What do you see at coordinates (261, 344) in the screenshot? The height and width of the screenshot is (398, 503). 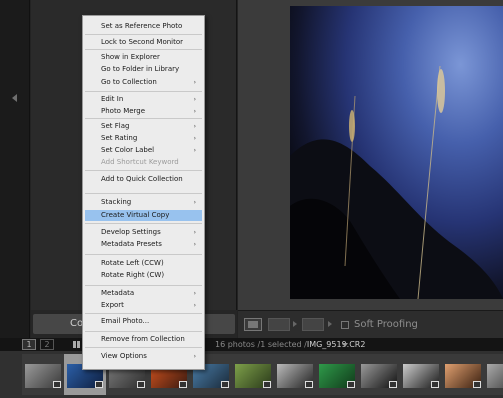 I see `photo-count-text: 16 photos /1 selected /` at bounding box center [261, 344].